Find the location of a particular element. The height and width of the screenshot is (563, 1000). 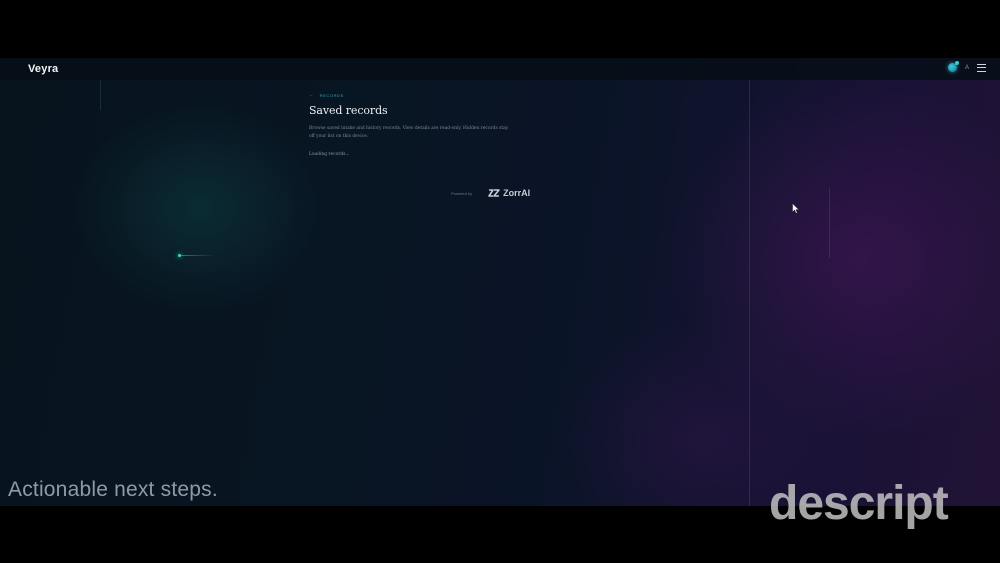

provider-name: ZorrAI is located at coordinates (517, 193).